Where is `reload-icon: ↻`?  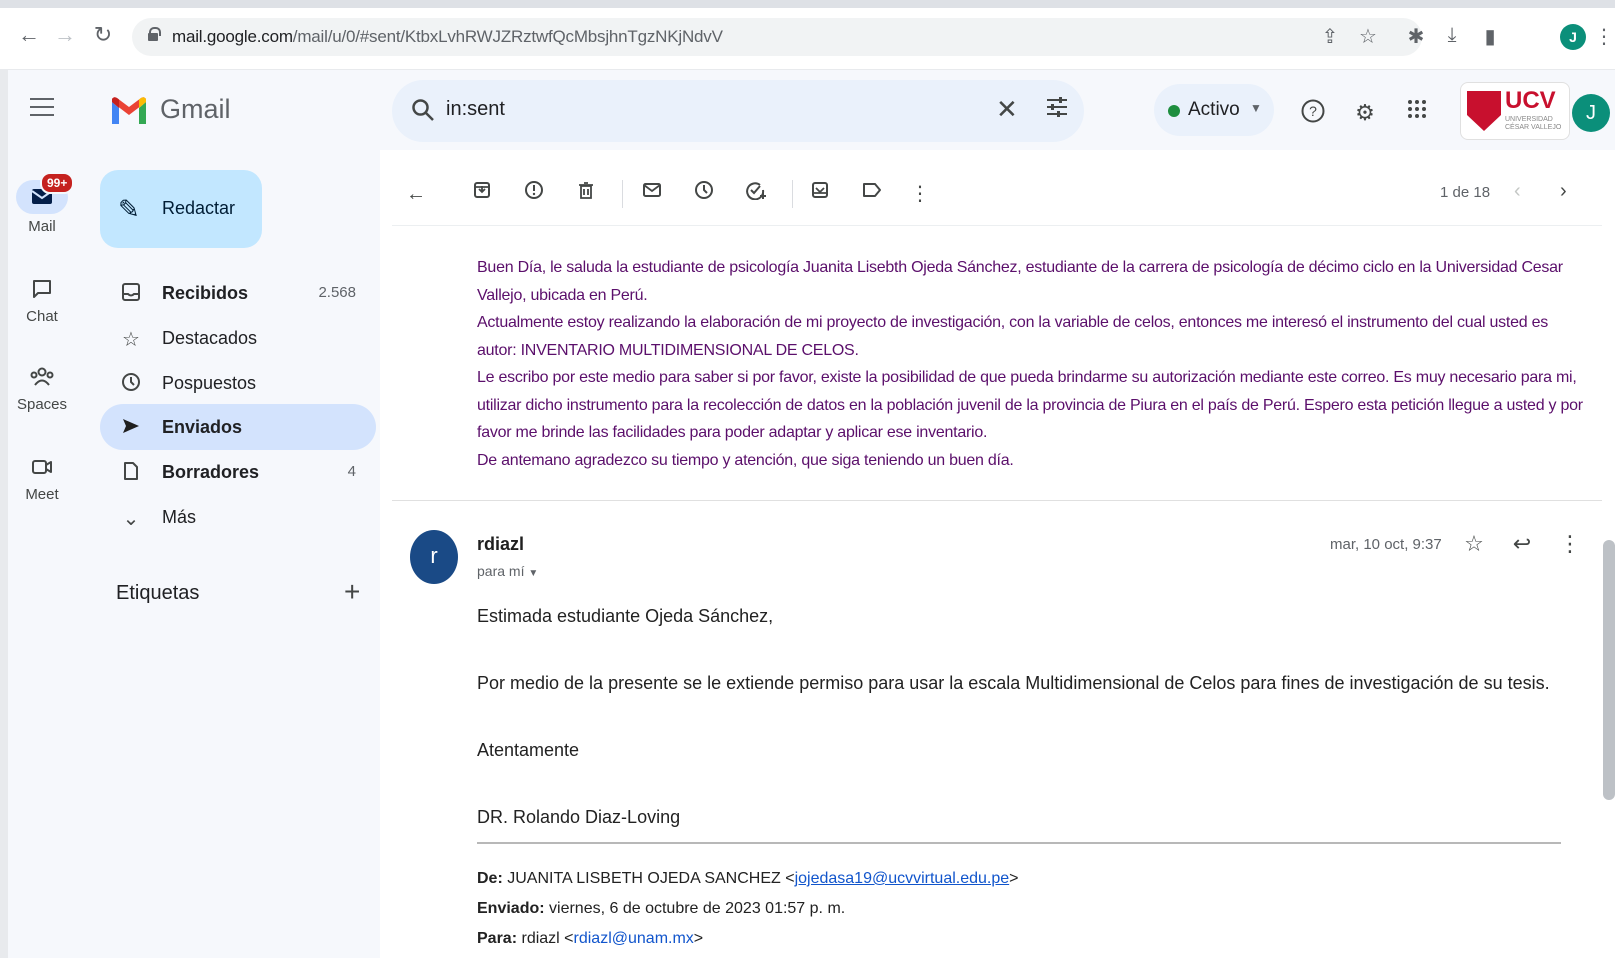
reload-icon: ↻ is located at coordinates (103, 35).